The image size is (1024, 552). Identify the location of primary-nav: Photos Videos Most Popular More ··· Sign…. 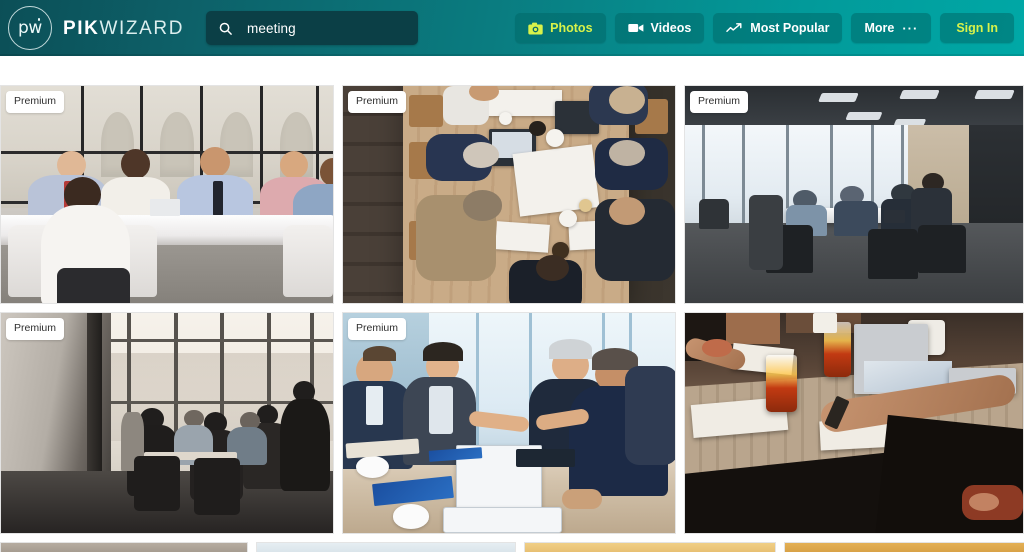
(764, 28).